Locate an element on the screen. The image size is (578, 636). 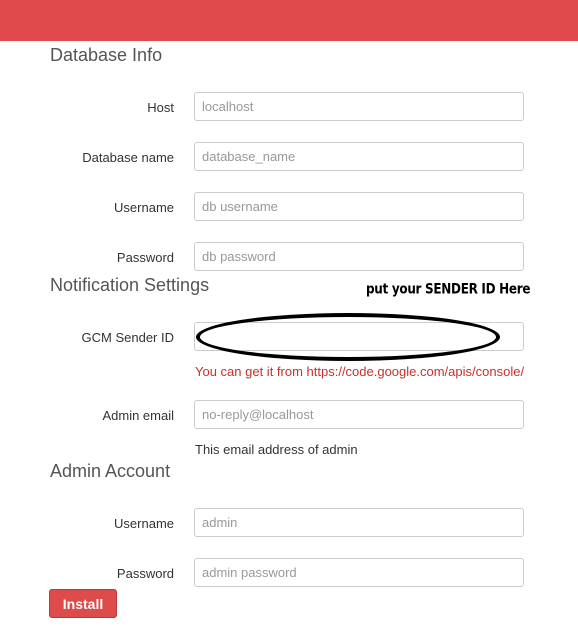
gcm-sender-id-input is located at coordinates (359, 336).